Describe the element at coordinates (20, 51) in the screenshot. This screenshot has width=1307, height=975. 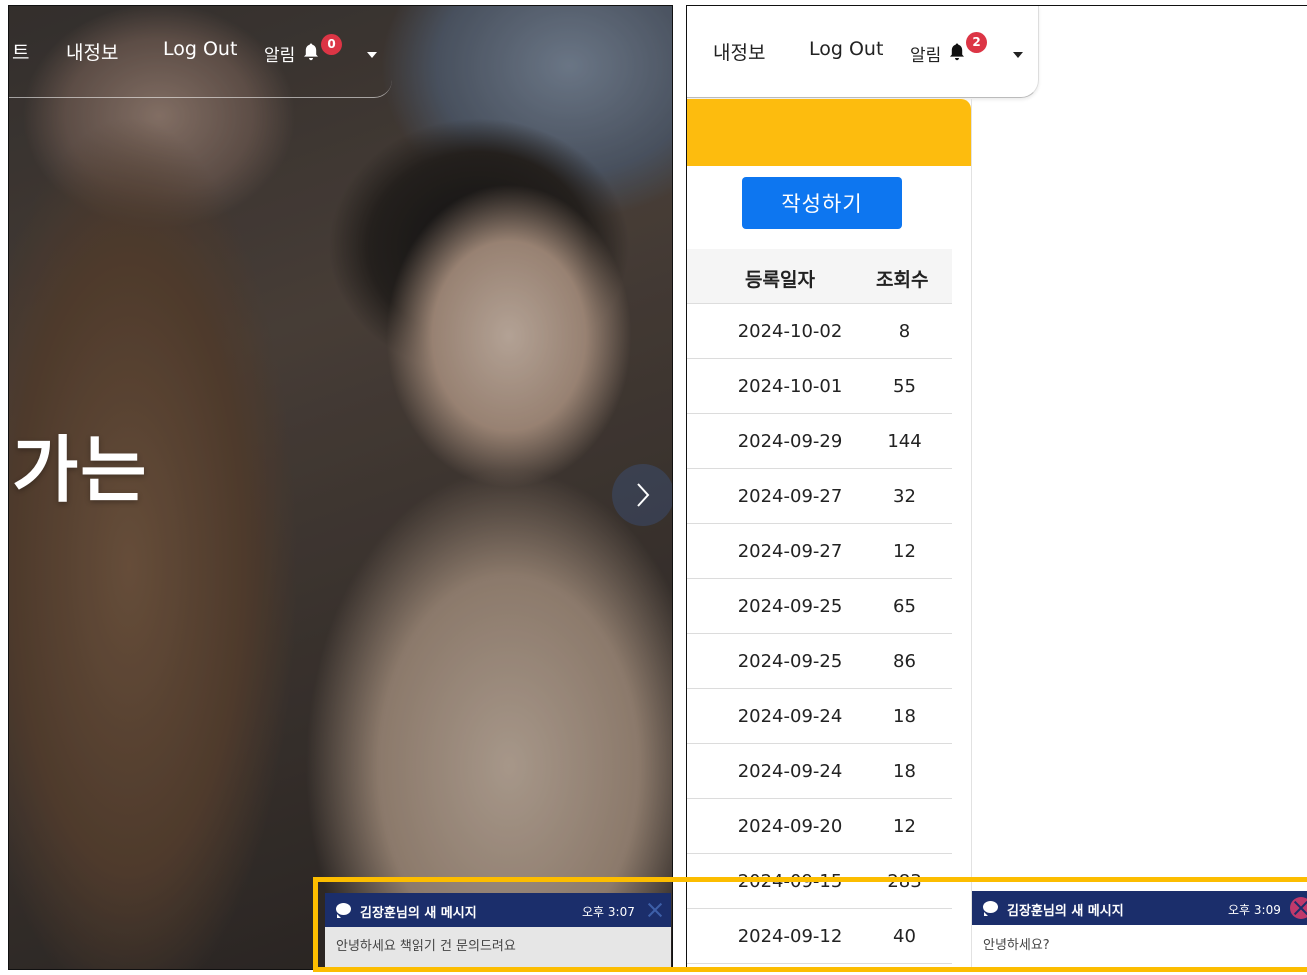
I see `nav-item-partial: 트` at that location.